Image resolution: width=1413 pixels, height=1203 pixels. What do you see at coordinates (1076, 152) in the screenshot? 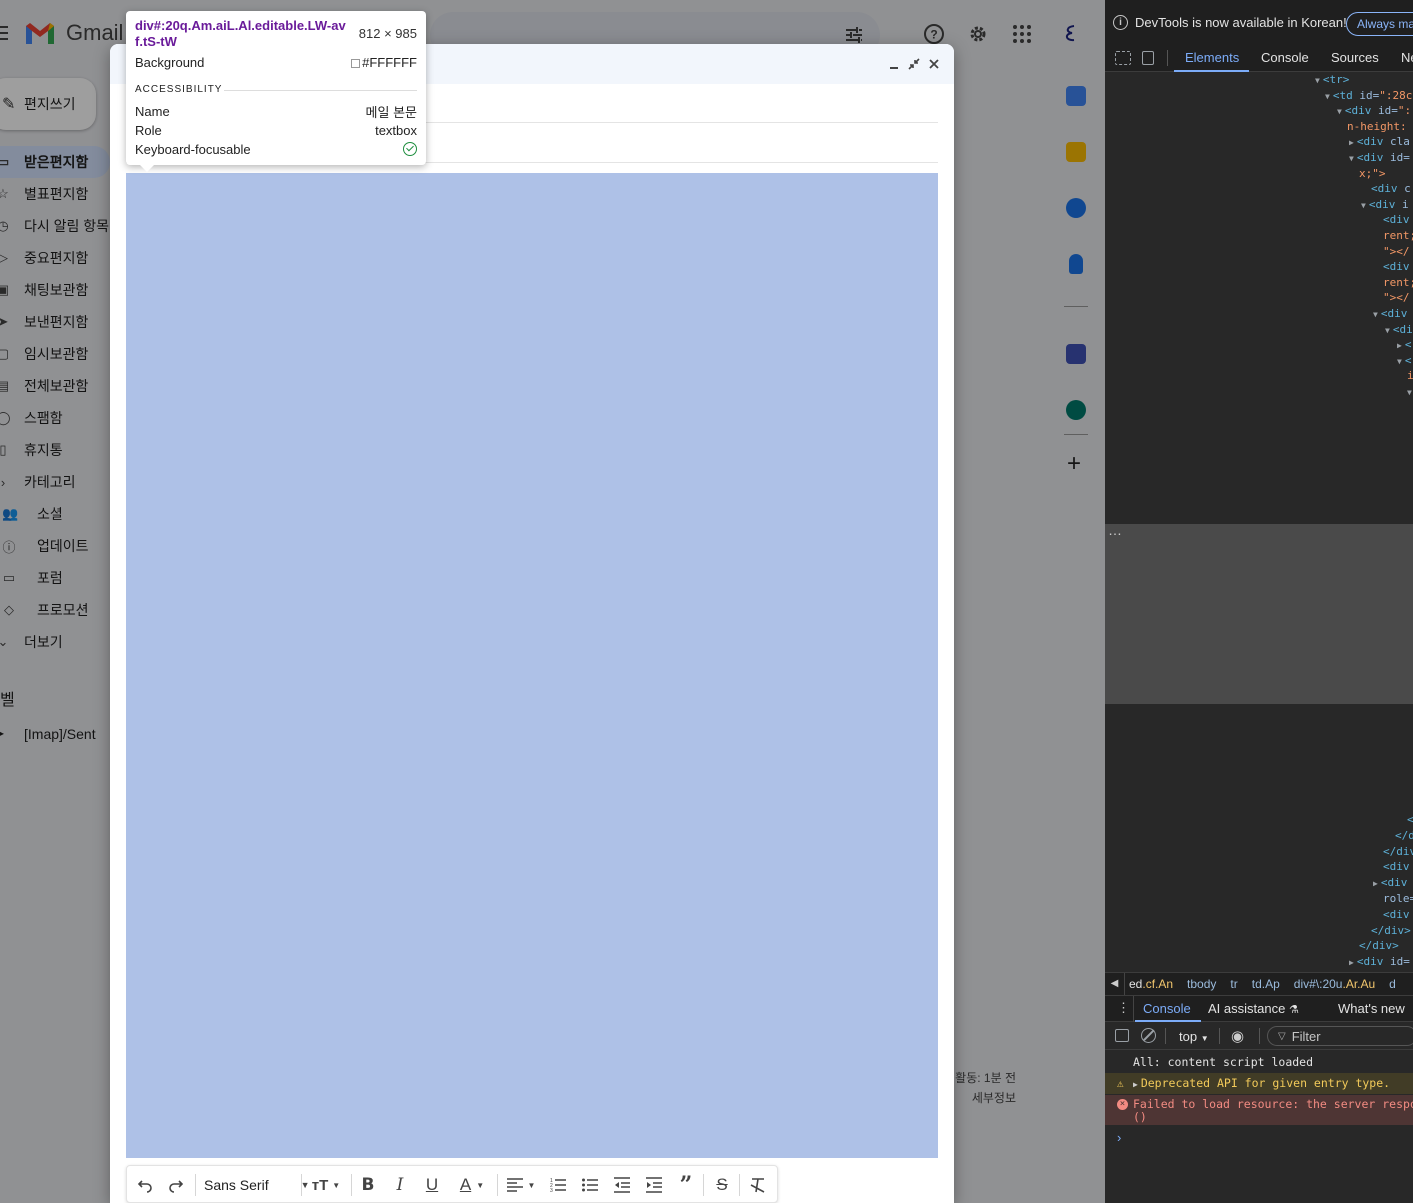
I see `keep-icon` at bounding box center [1076, 152].